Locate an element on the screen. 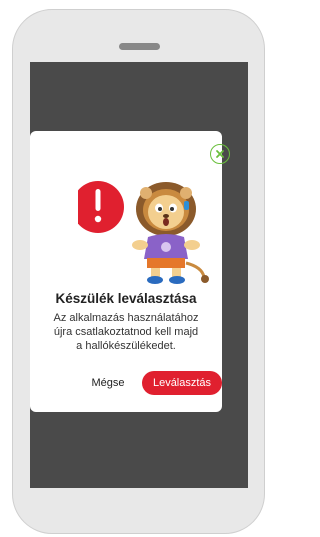 The width and height of the screenshot is (320, 537). phone-speaker is located at coordinates (139, 46).